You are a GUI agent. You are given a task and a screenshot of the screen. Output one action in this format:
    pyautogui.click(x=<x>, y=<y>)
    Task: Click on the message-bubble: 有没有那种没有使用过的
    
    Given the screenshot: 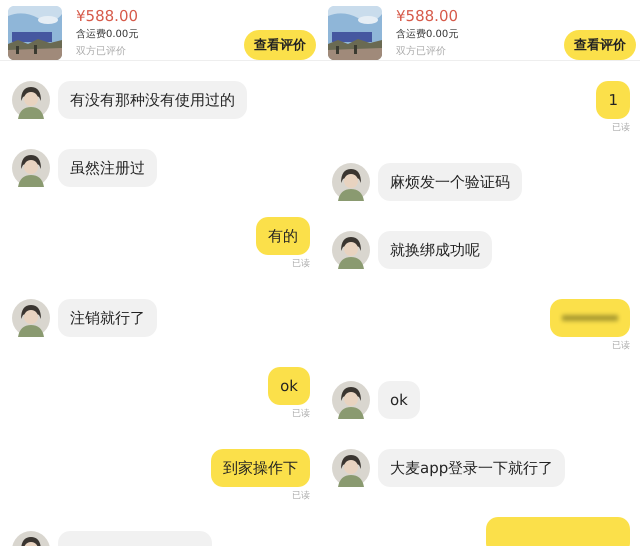 What is the action you would take?
    pyautogui.click(x=152, y=100)
    